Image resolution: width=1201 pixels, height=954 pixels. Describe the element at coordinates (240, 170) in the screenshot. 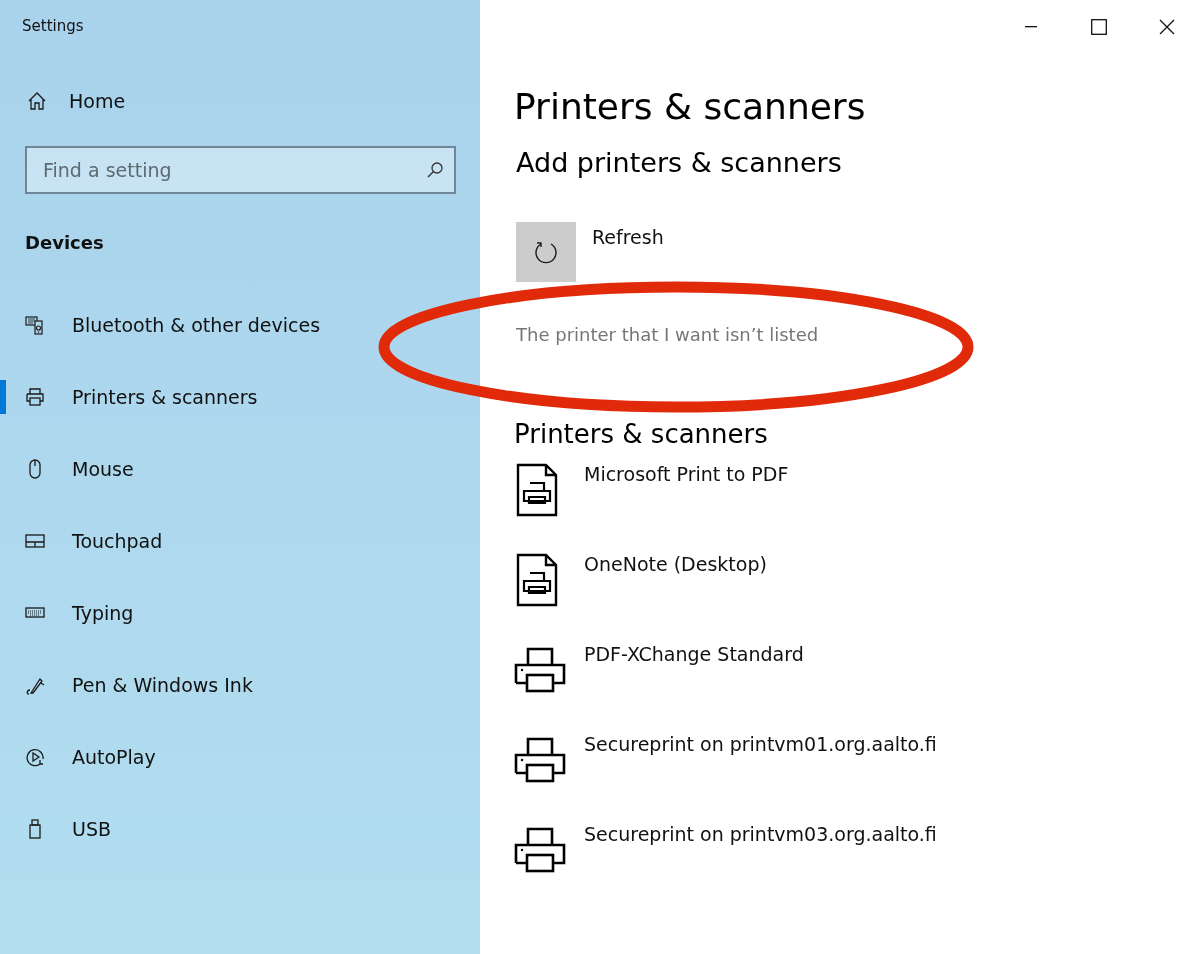

I see `search-field: Find a setting` at that location.